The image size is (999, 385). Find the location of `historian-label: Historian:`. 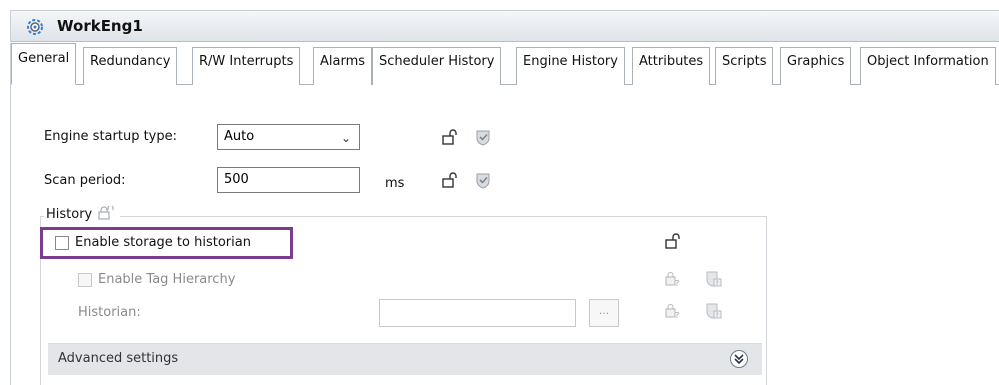

historian-label: Historian: is located at coordinates (109, 312).